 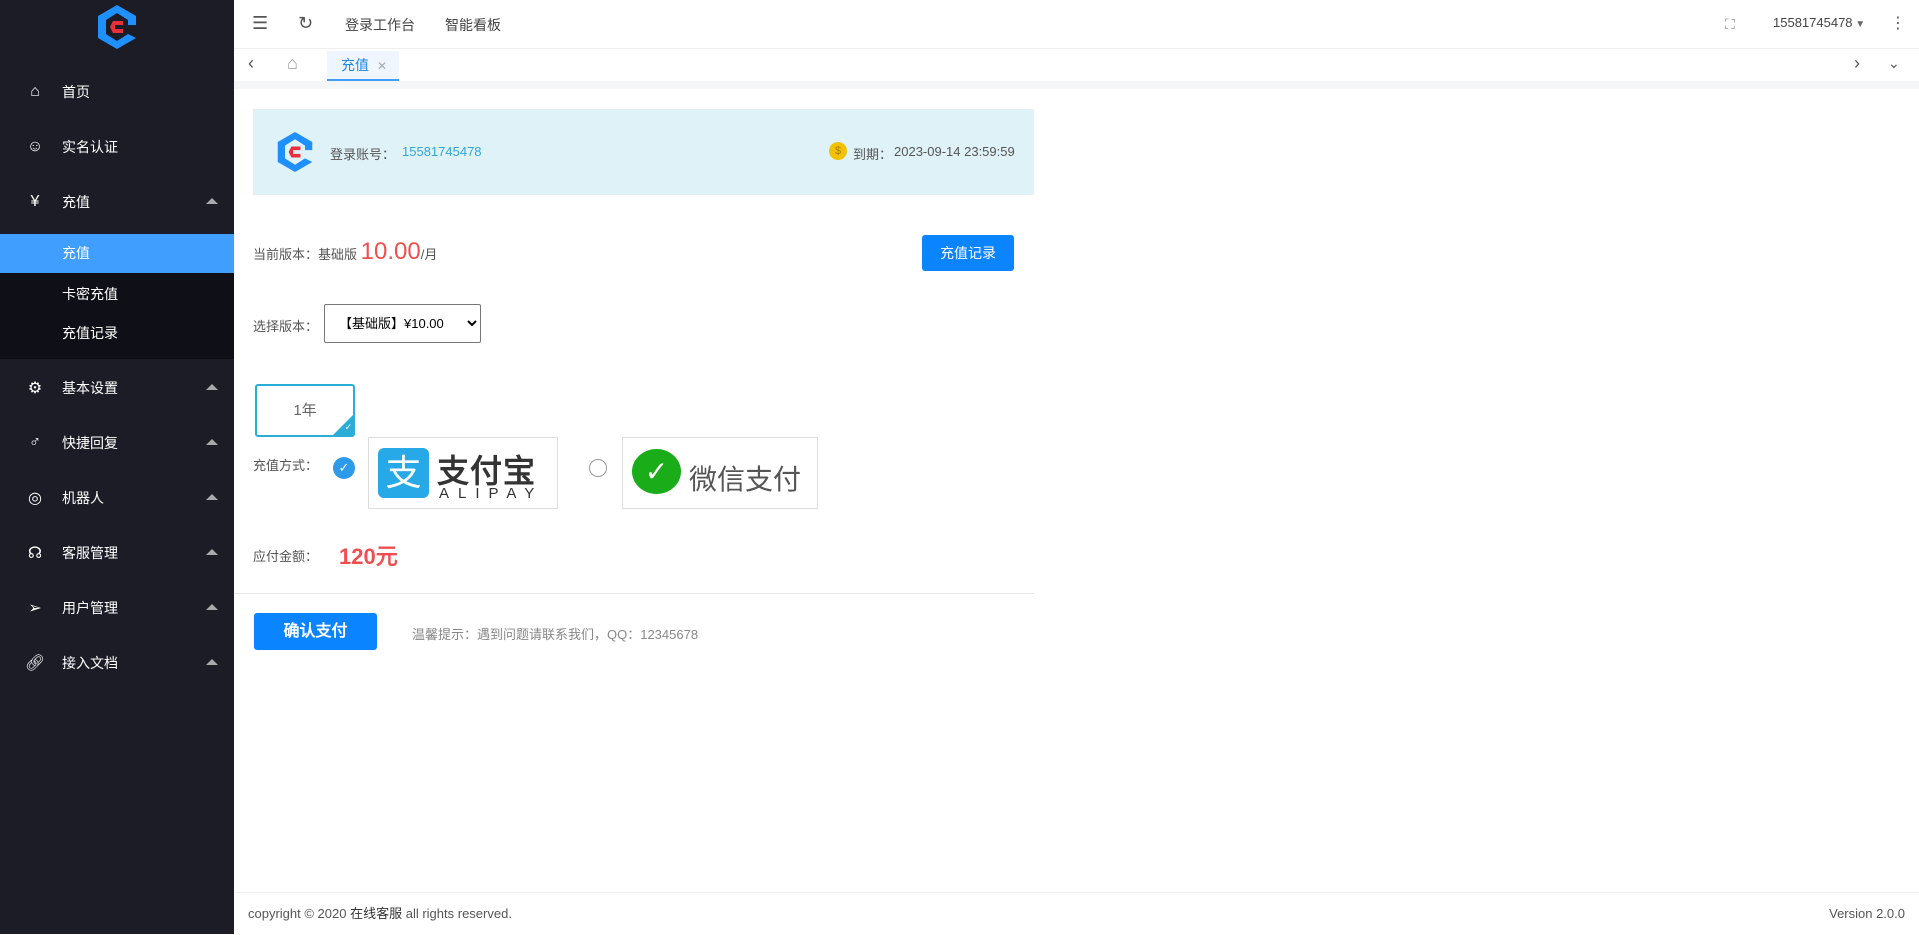 I want to click on tab-label: 充值, so click(x=355, y=65).